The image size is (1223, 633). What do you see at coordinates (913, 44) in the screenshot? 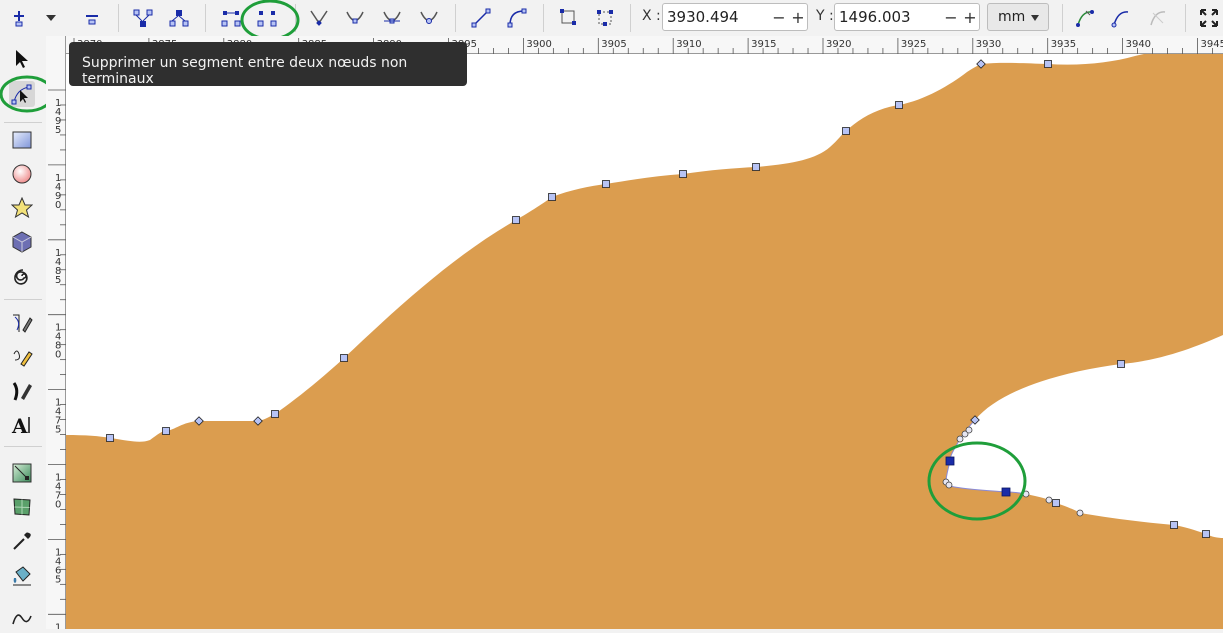
I see `ruler-label: 3925` at bounding box center [913, 44].